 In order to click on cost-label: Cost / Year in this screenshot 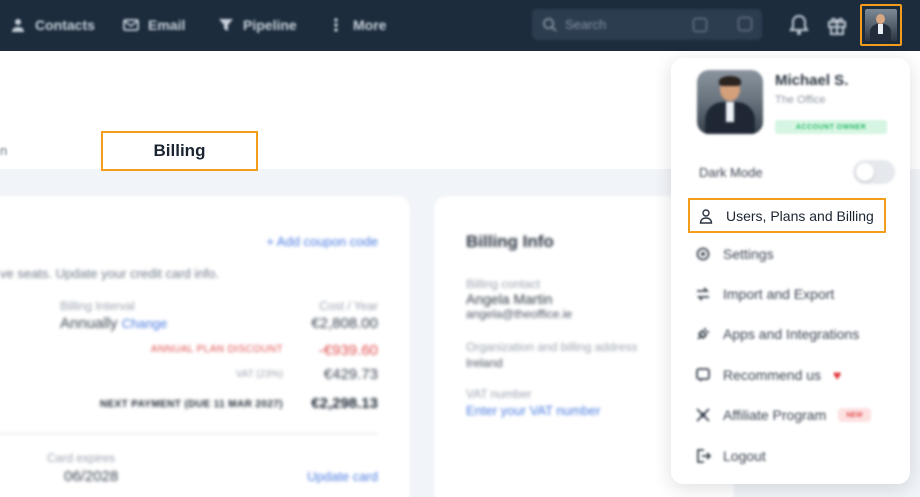, I will do `click(348, 306)`.